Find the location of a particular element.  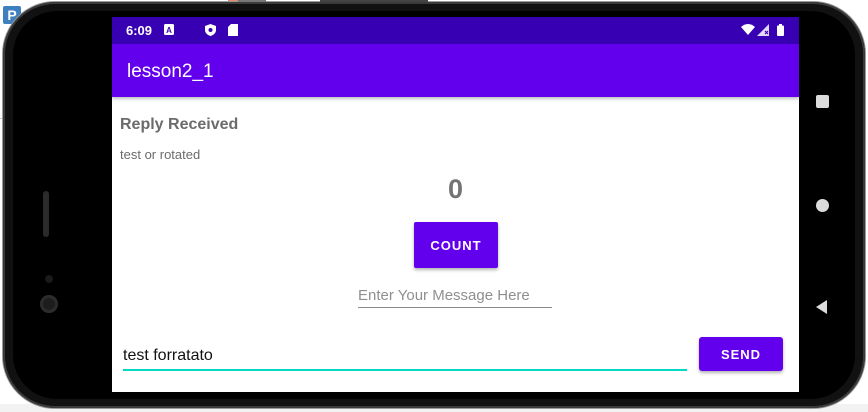

cell-signal-icon is located at coordinates (763, 30).